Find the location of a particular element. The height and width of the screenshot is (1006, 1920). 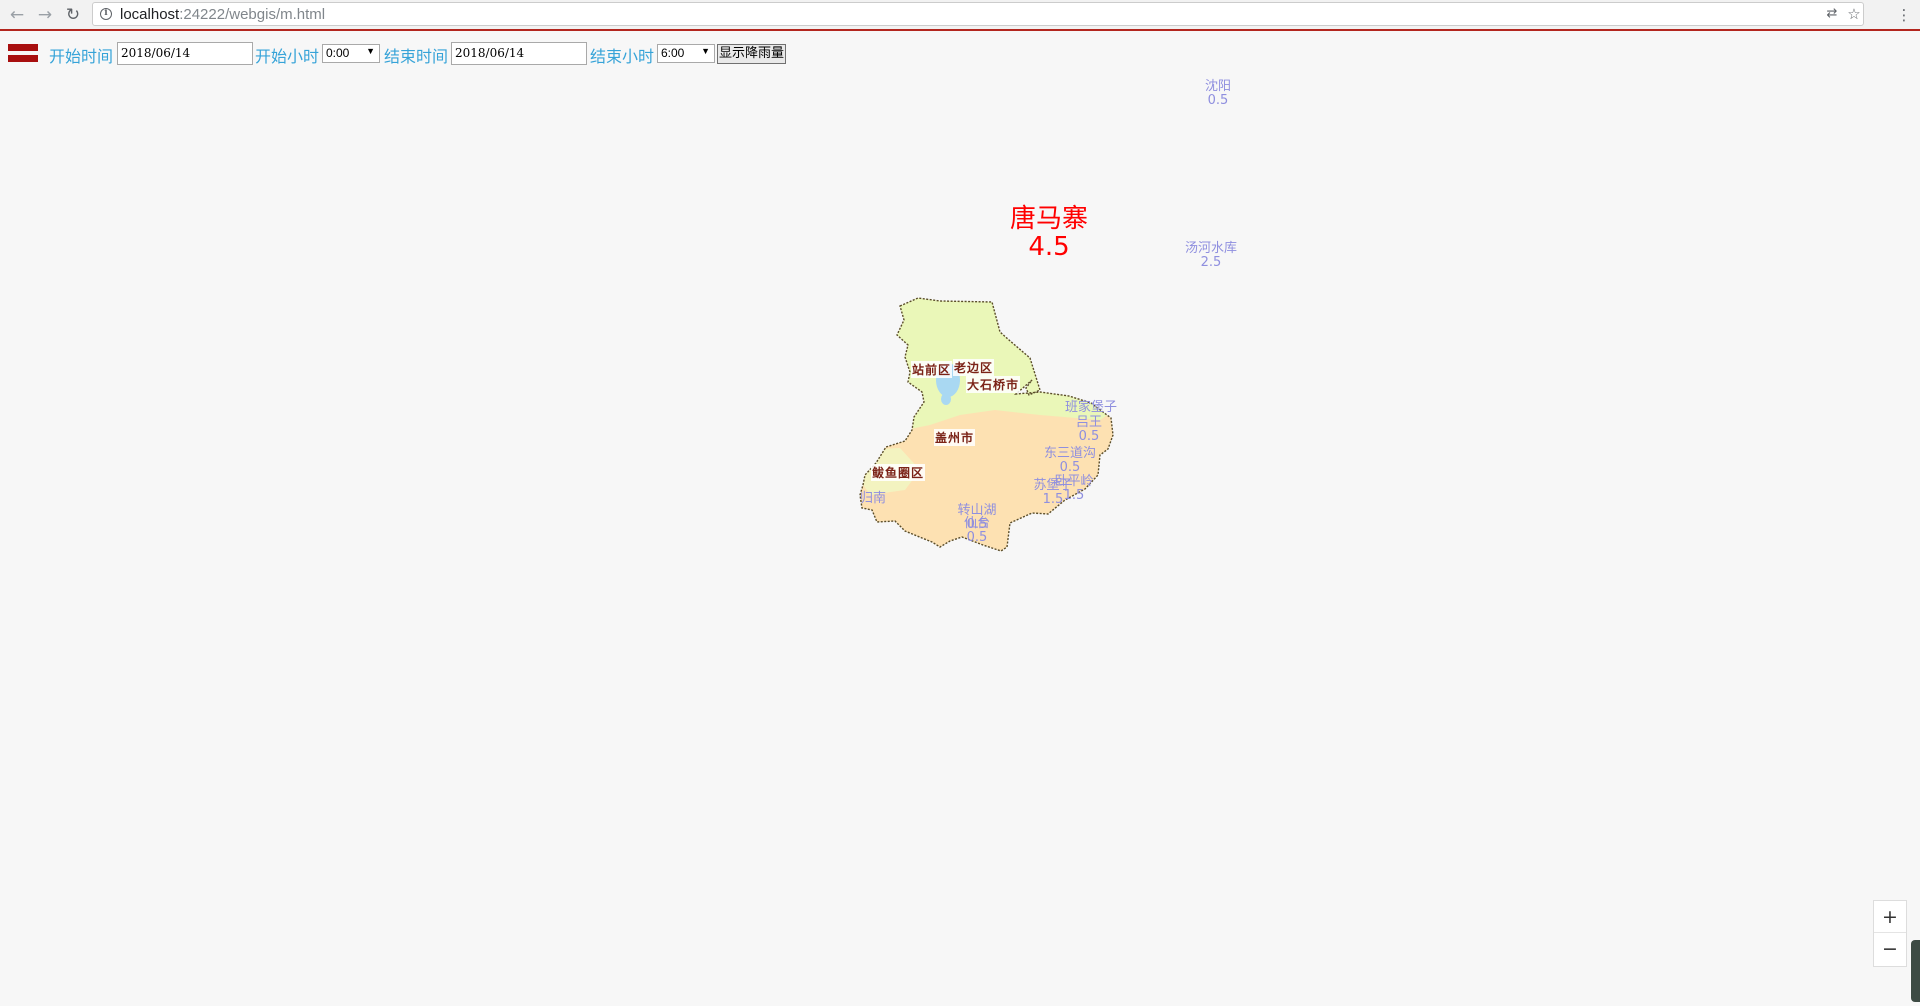

station-name: 东三道沟 is located at coordinates (1070, 453).